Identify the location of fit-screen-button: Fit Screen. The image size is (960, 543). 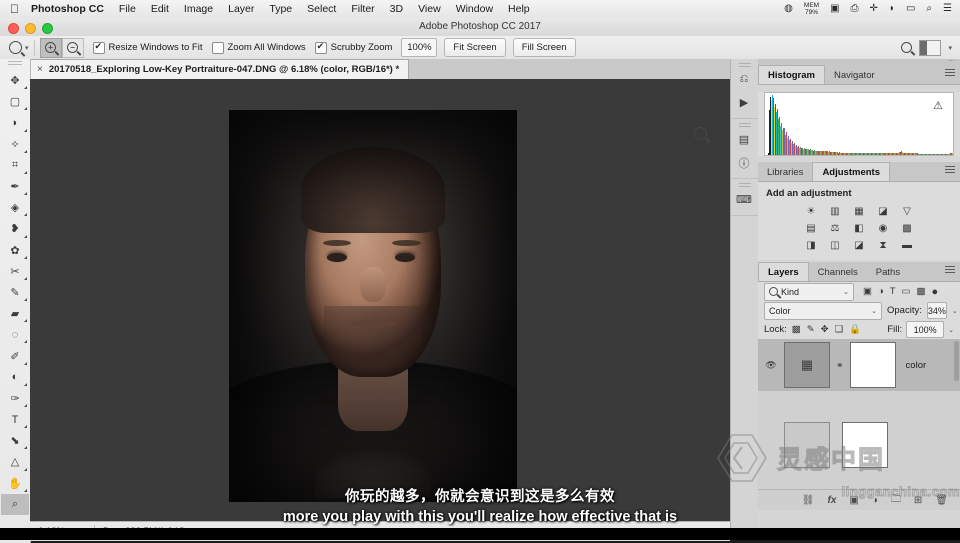
(474, 47).